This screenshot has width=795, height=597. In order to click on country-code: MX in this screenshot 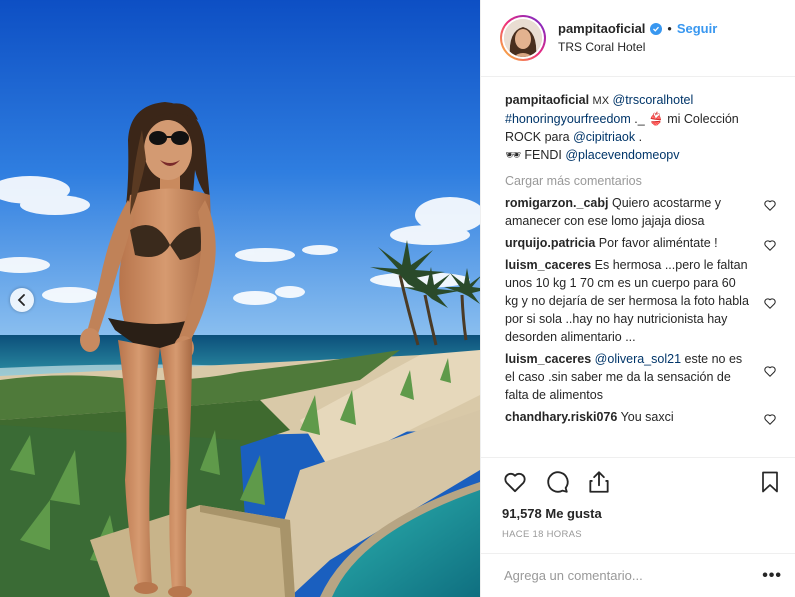, I will do `click(601, 101)`.